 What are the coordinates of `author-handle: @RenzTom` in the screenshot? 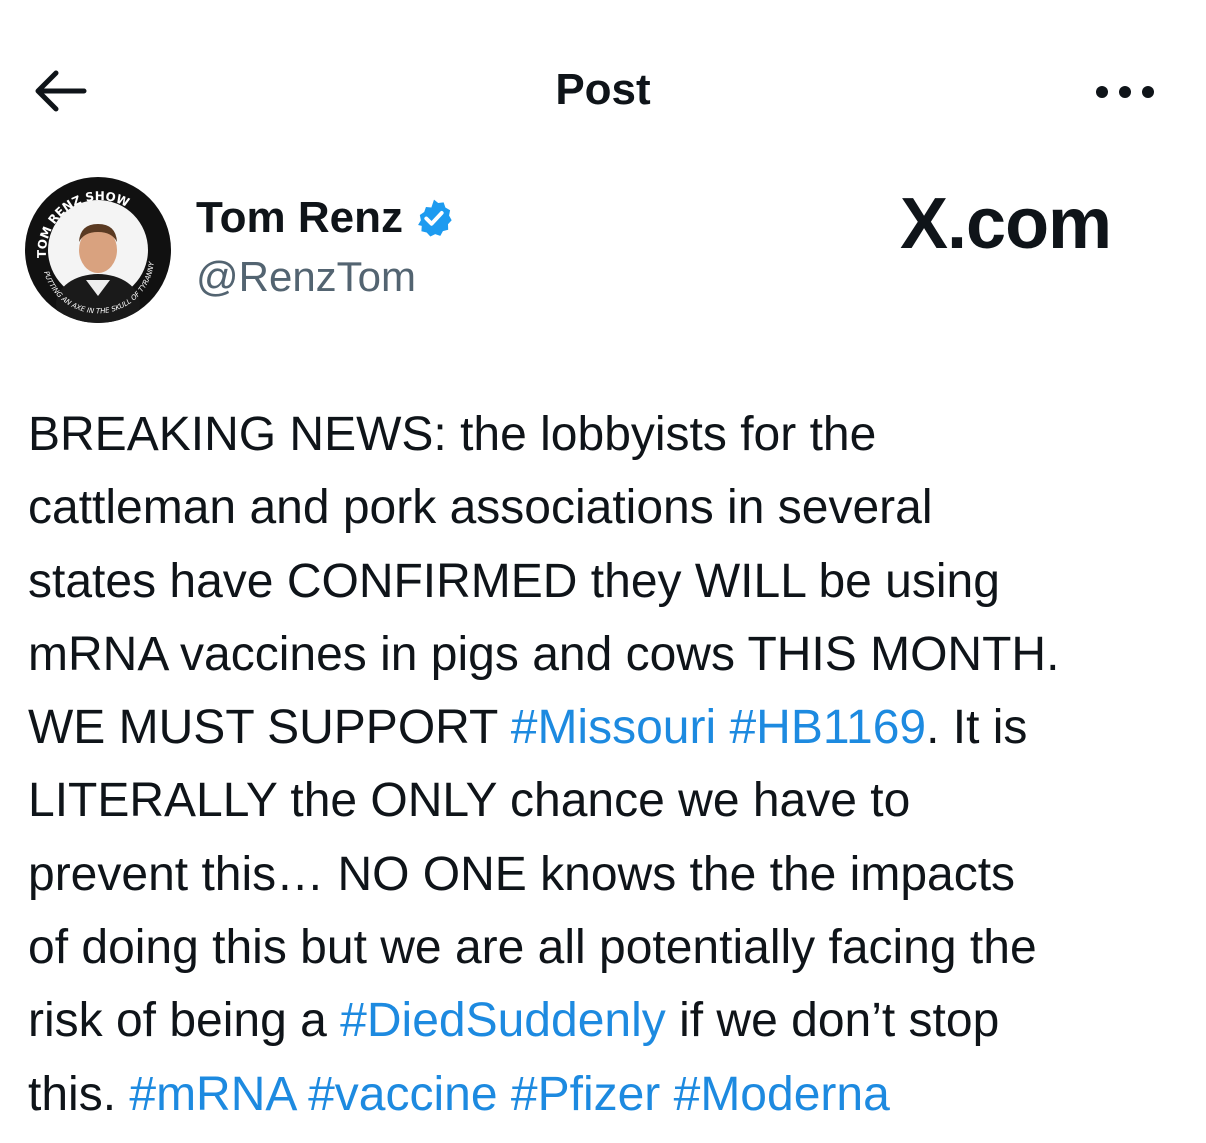 It's located at (306, 277).